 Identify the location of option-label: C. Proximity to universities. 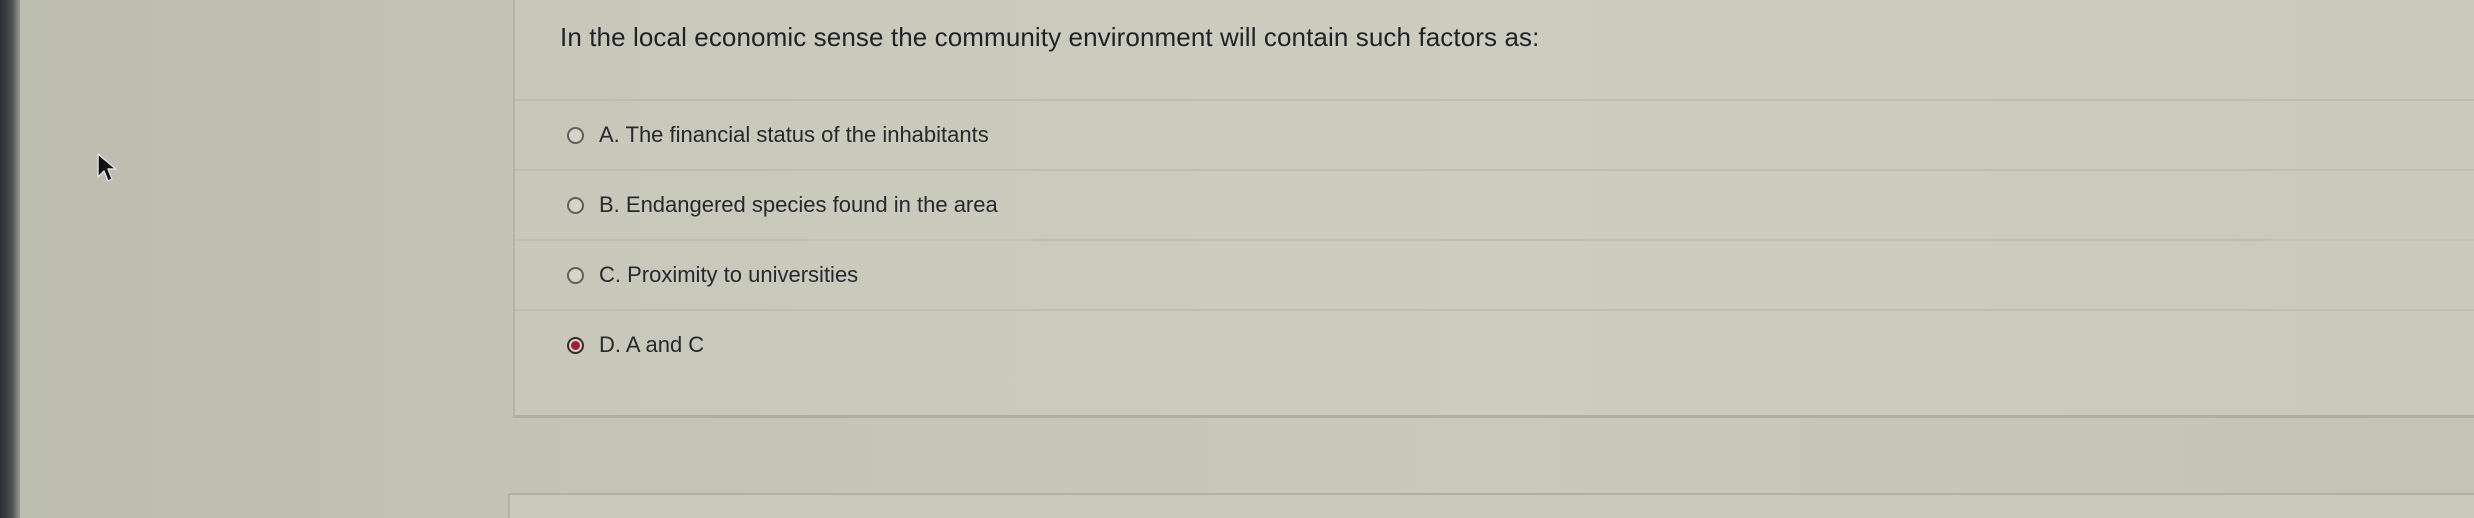
(729, 274).